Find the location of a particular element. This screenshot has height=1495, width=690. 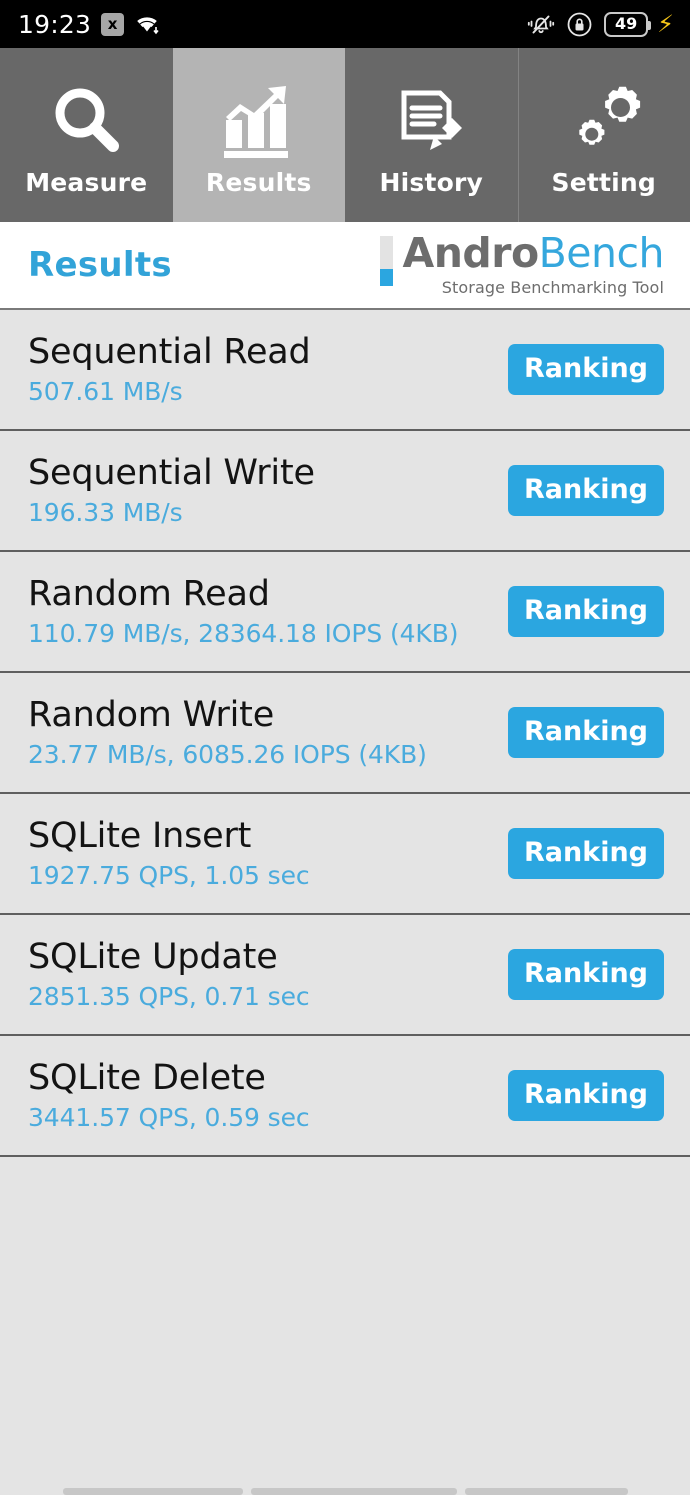

result-row-texts: SQLite Delete 3441.57 QPS, 0.59 sec is located at coordinates (169, 1095).